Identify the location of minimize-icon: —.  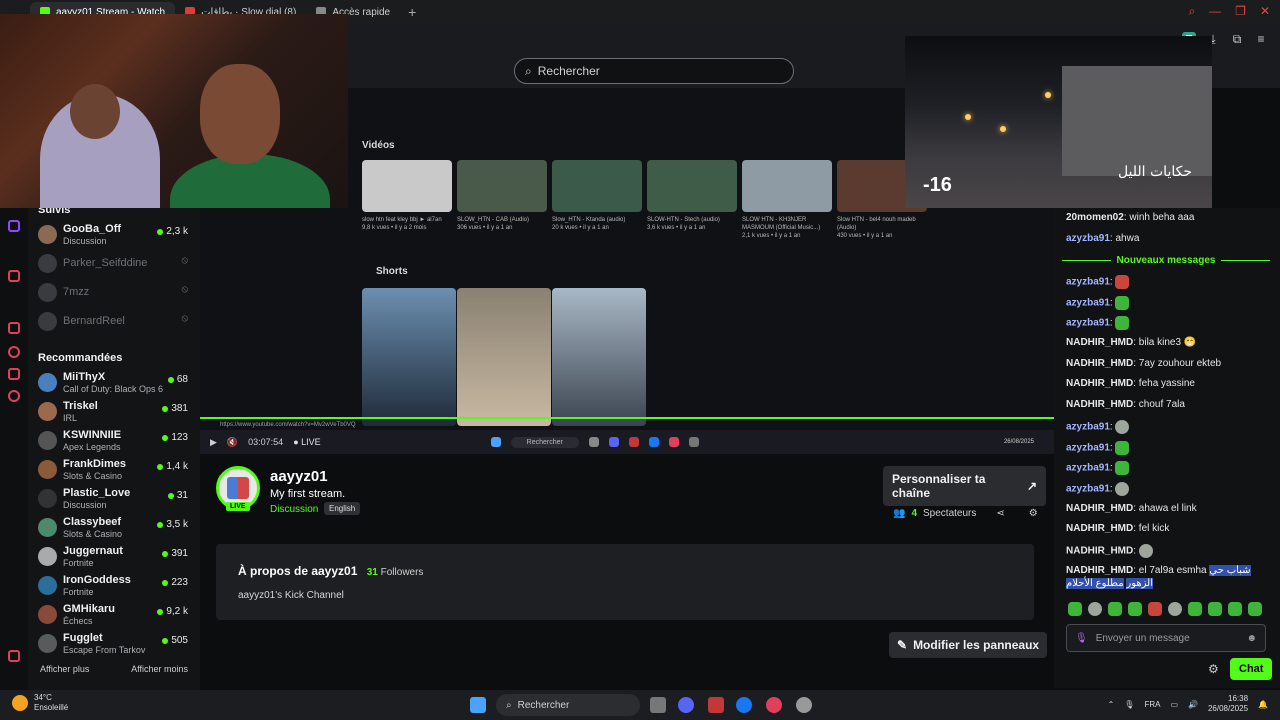
(1215, 11).